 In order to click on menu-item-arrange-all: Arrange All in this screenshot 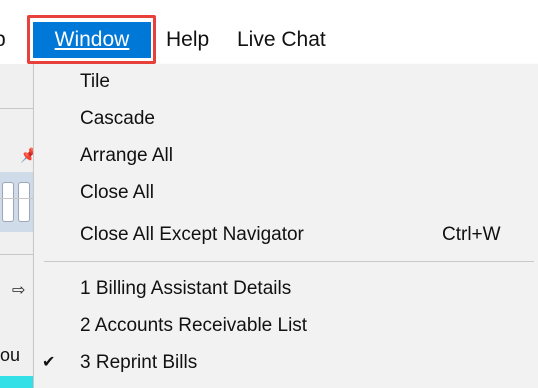, I will do `click(286, 156)`.